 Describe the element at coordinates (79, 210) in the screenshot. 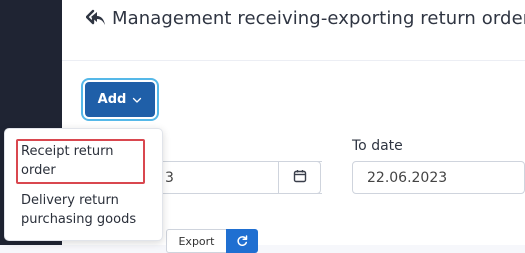

I see `menu-item-label: Delivery return purchasing goods` at that location.